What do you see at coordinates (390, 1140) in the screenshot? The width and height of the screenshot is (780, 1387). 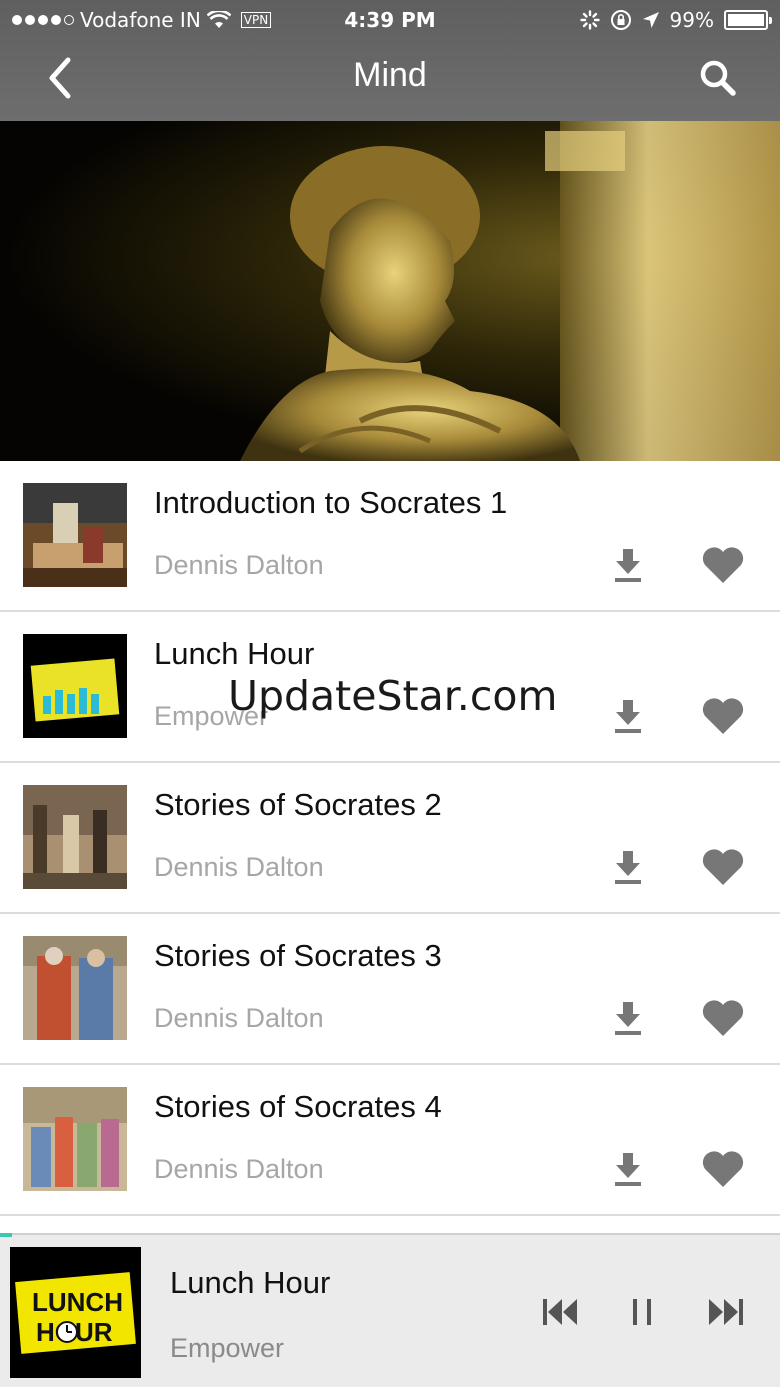 I see `list-item: Stories of Socrates 4 Dennis Dalton` at bounding box center [390, 1140].